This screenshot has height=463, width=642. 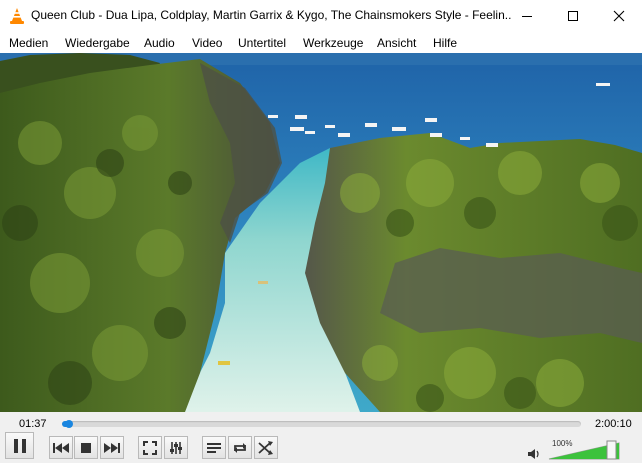 I want to click on fullscreen-icon, so click(x=150, y=447).